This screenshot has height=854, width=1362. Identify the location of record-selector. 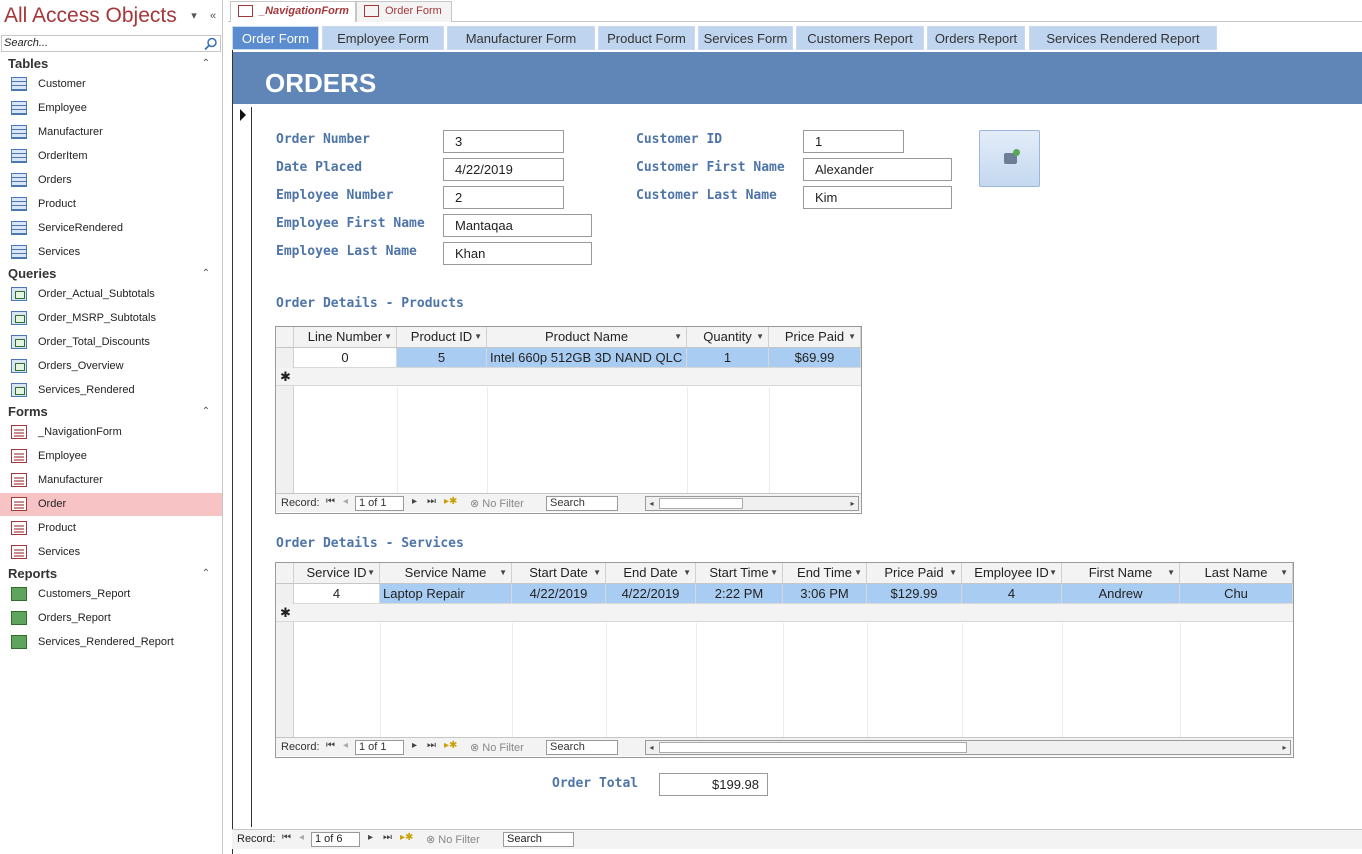
(243, 467).